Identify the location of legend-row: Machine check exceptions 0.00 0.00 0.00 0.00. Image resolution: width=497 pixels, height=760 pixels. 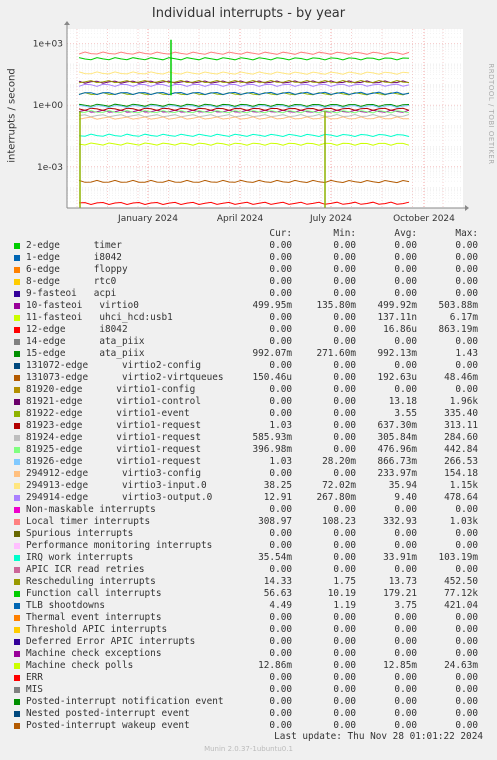
(248, 654).